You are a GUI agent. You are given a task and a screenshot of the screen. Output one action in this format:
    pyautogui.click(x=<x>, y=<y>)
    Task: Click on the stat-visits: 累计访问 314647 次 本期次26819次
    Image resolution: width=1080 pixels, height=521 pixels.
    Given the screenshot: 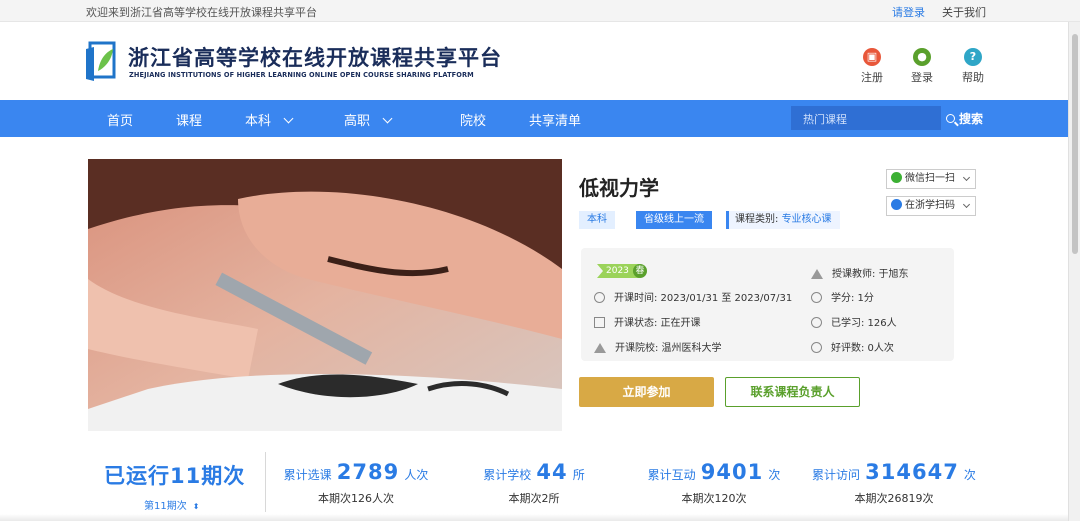 What is the action you would take?
    pyautogui.click(x=894, y=483)
    